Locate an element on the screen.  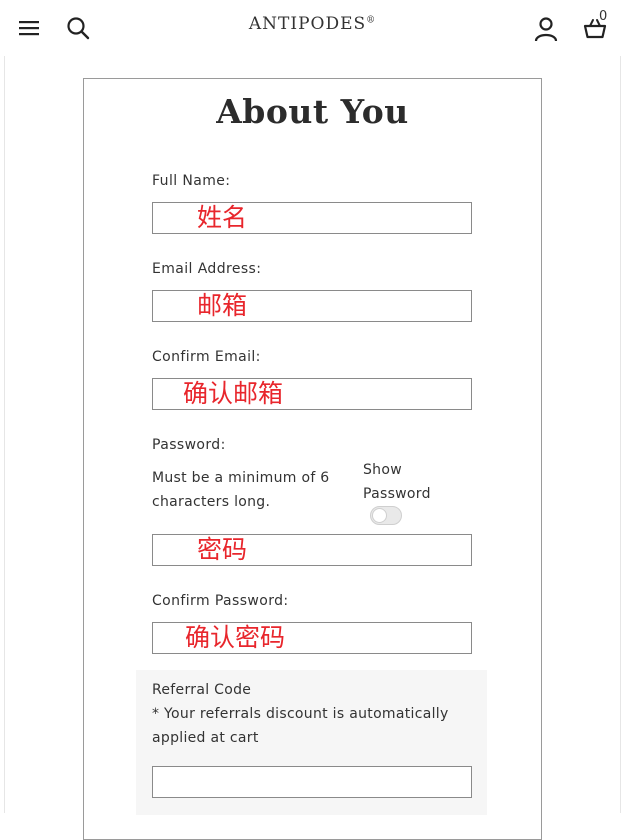
confirm-email-label: Confirm Email: is located at coordinates (206, 357).